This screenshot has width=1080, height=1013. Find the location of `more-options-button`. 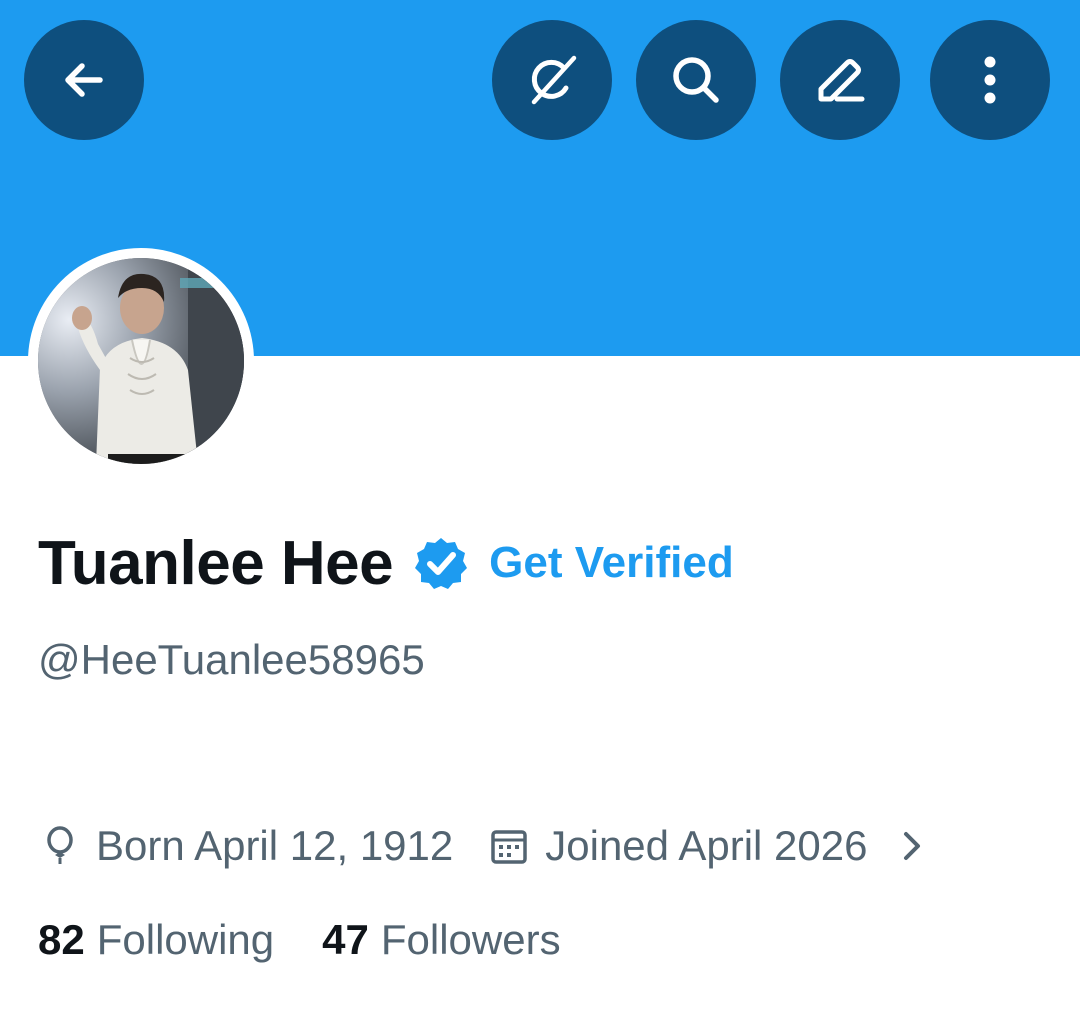

more-options-button is located at coordinates (990, 80).